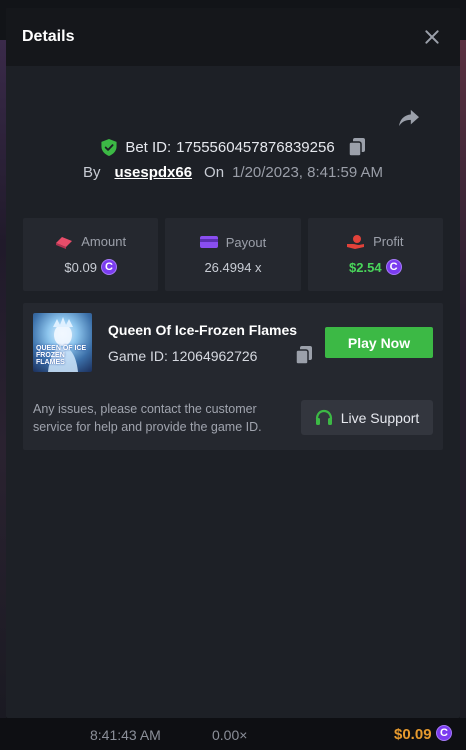 The image size is (466, 750). What do you see at coordinates (375, 254) in the screenshot?
I see `stat-profit: Profit $2.54 C` at bounding box center [375, 254].